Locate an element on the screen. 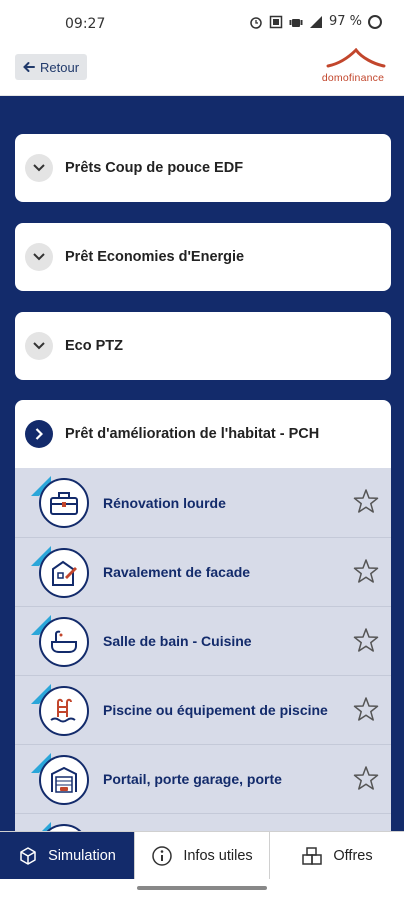  list-item: Ravalement de facade is located at coordinates (203, 571).